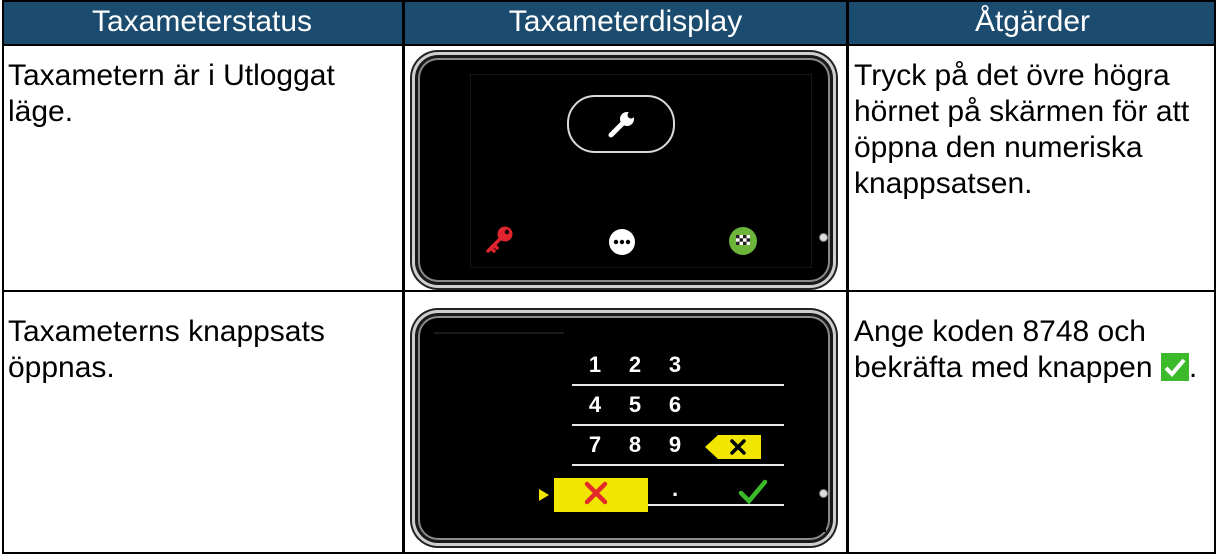 Image resolution: width=1220 pixels, height=556 pixels. I want to click on taximeter-device-logged-out, so click(624, 170).